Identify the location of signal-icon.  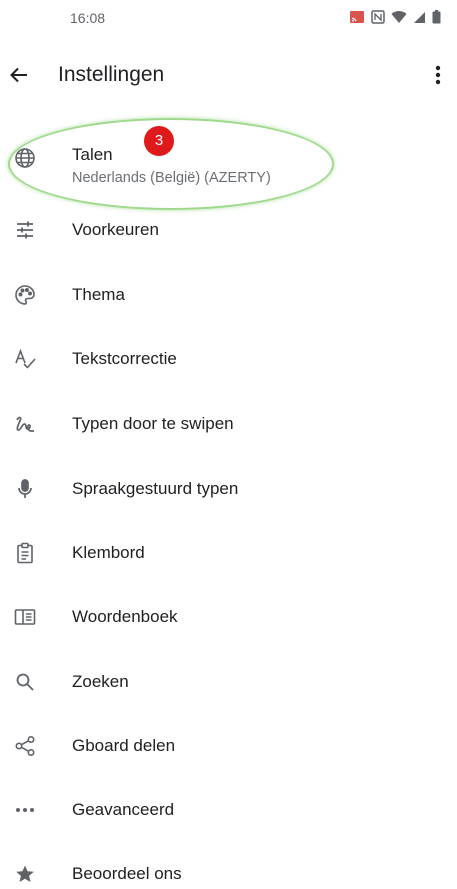
(419, 17).